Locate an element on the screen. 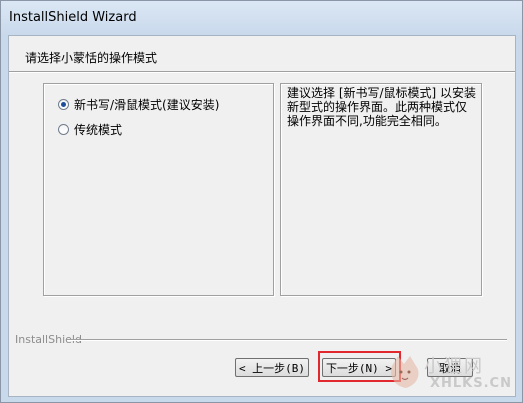 The height and width of the screenshot is (403, 523). option-label: 新书写/滑鼠模式(建议安装) is located at coordinates (147, 105).